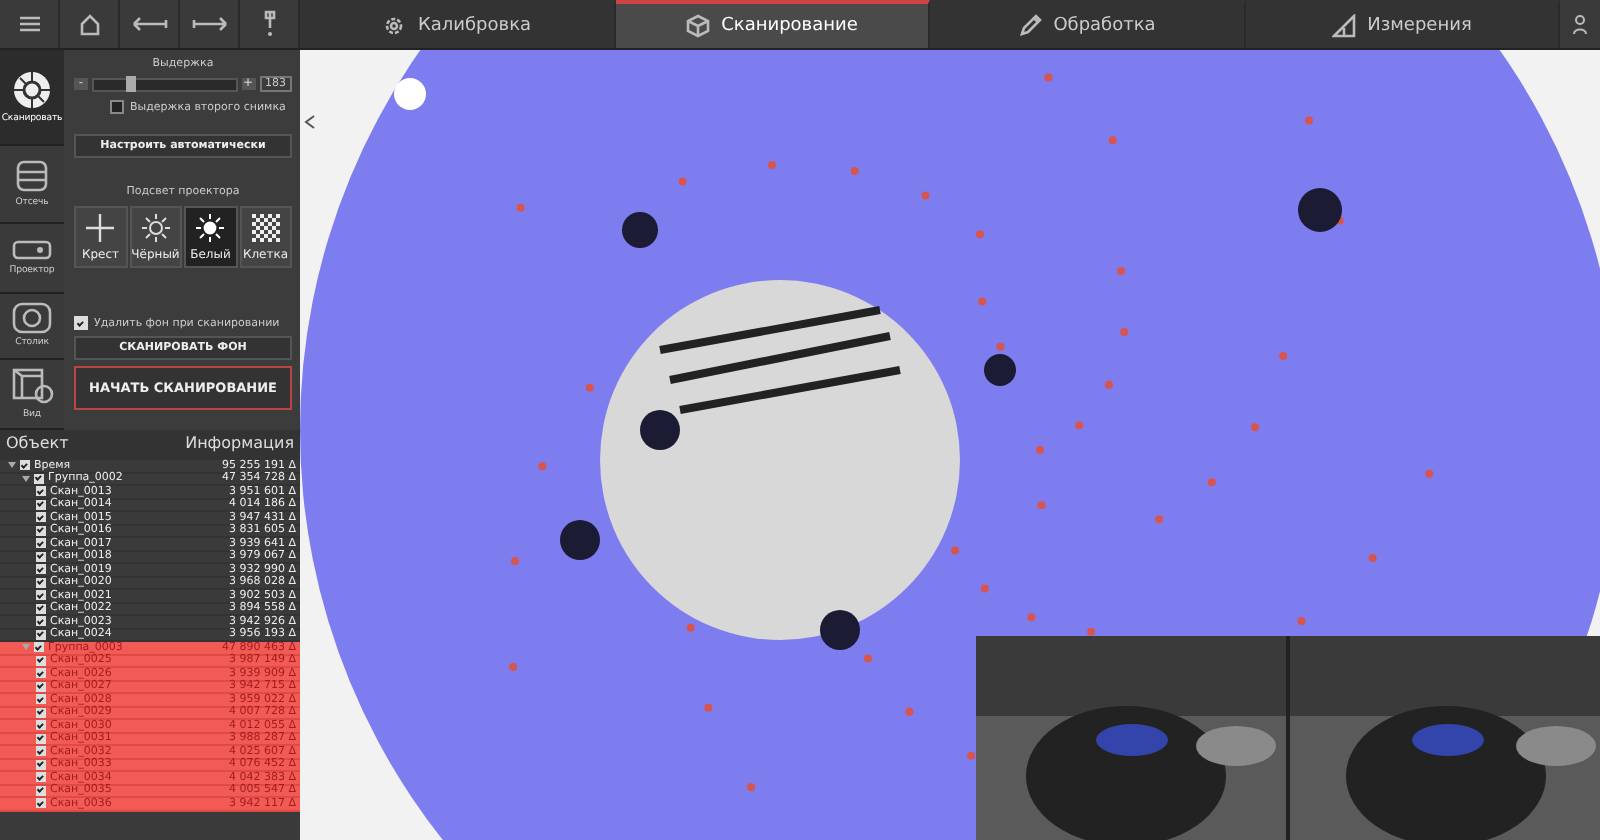  I want to click on arrow-left-icon, so click(149, 24).